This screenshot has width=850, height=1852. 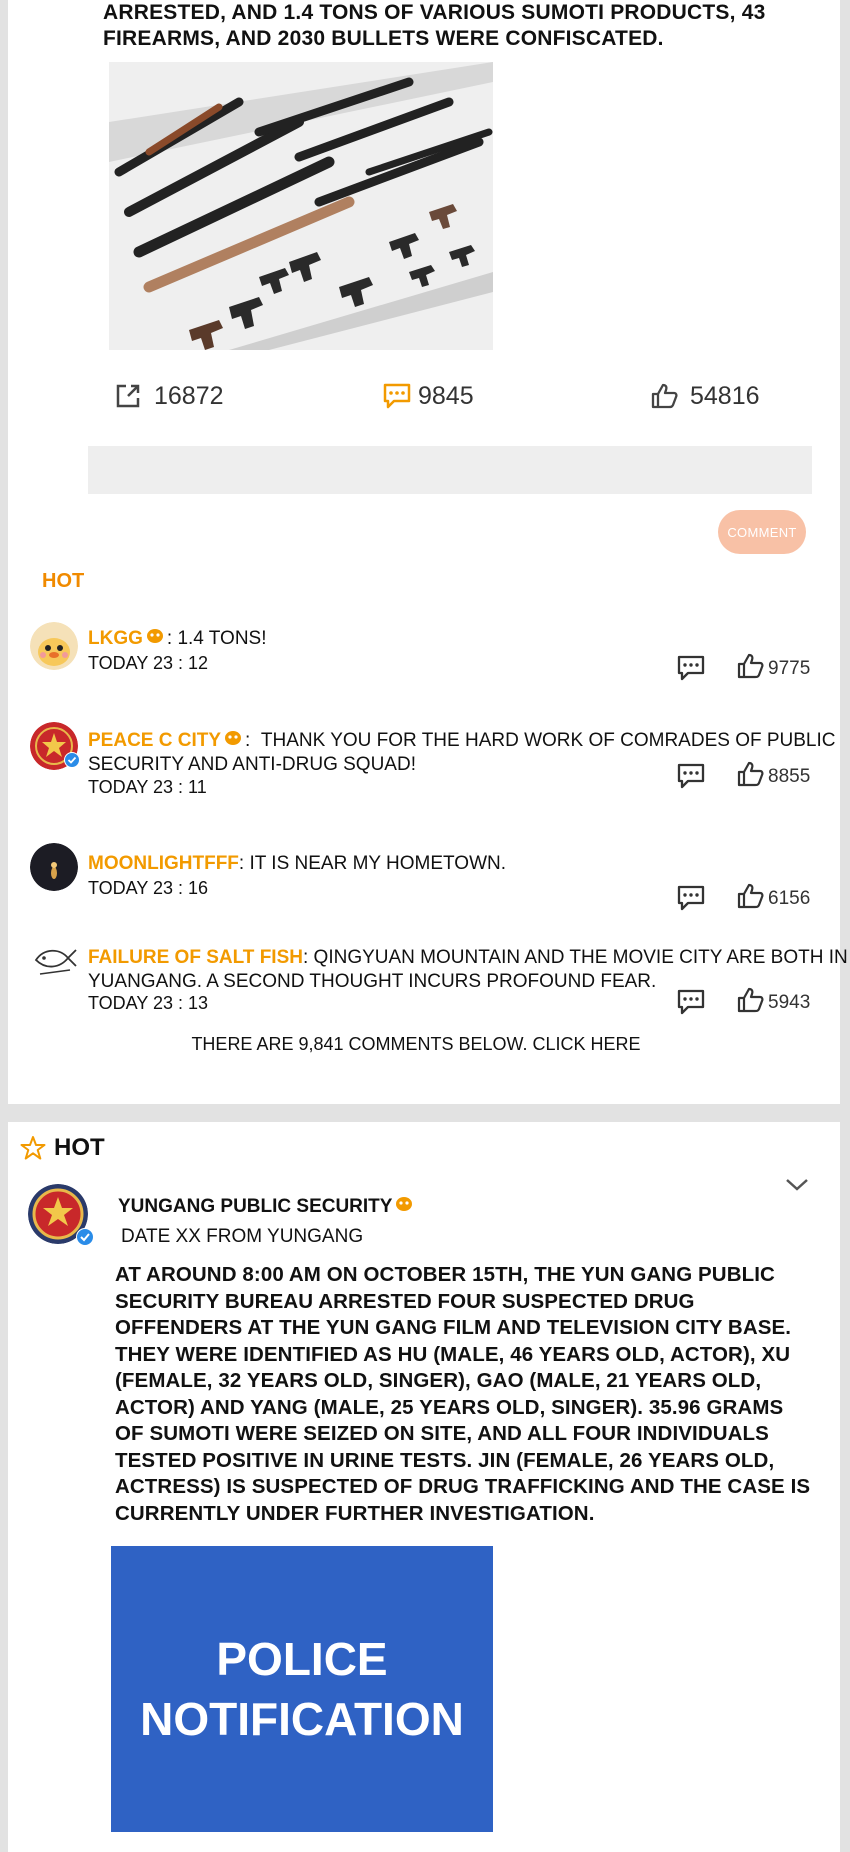 What do you see at coordinates (128, 396) in the screenshot?
I see `share-icon` at bounding box center [128, 396].